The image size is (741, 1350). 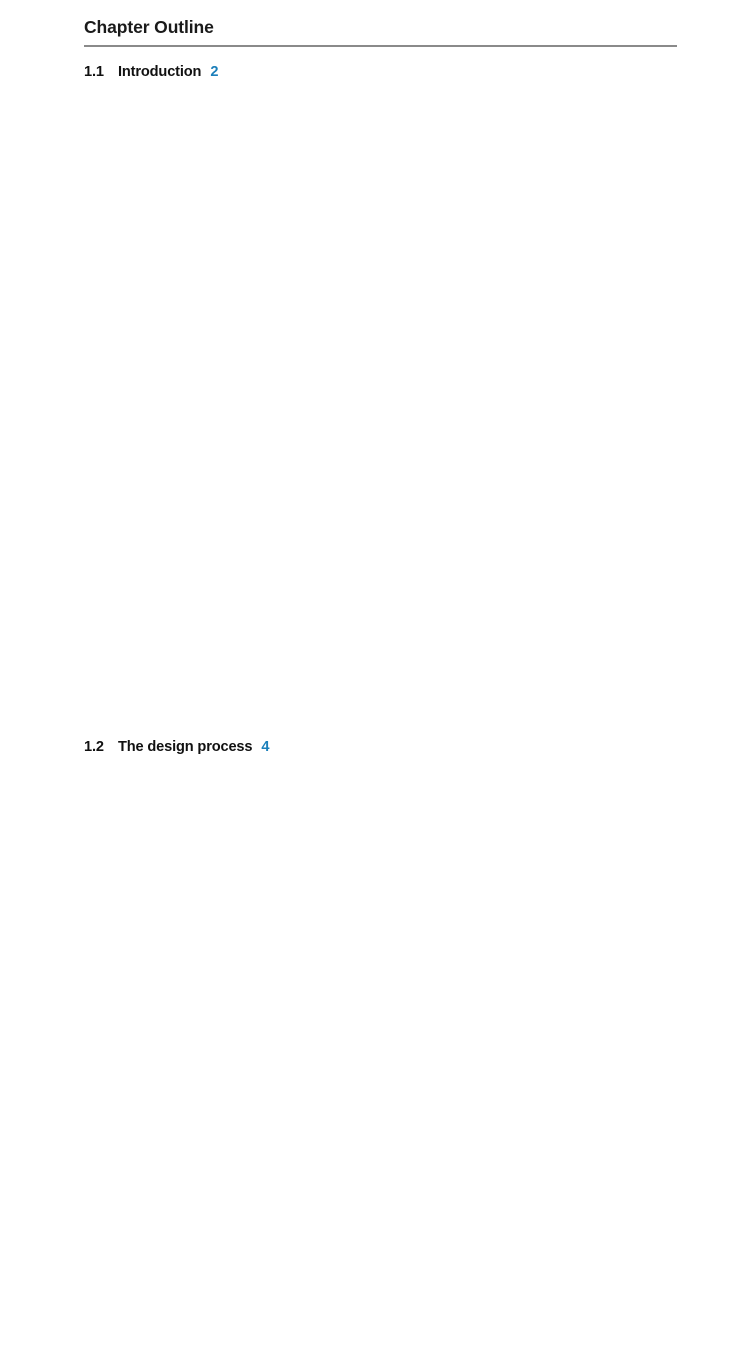 What do you see at coordinates (380, 32) in the screenshot?
I see `outline-header: Chapter Outline` at bounding box center [380, 32].